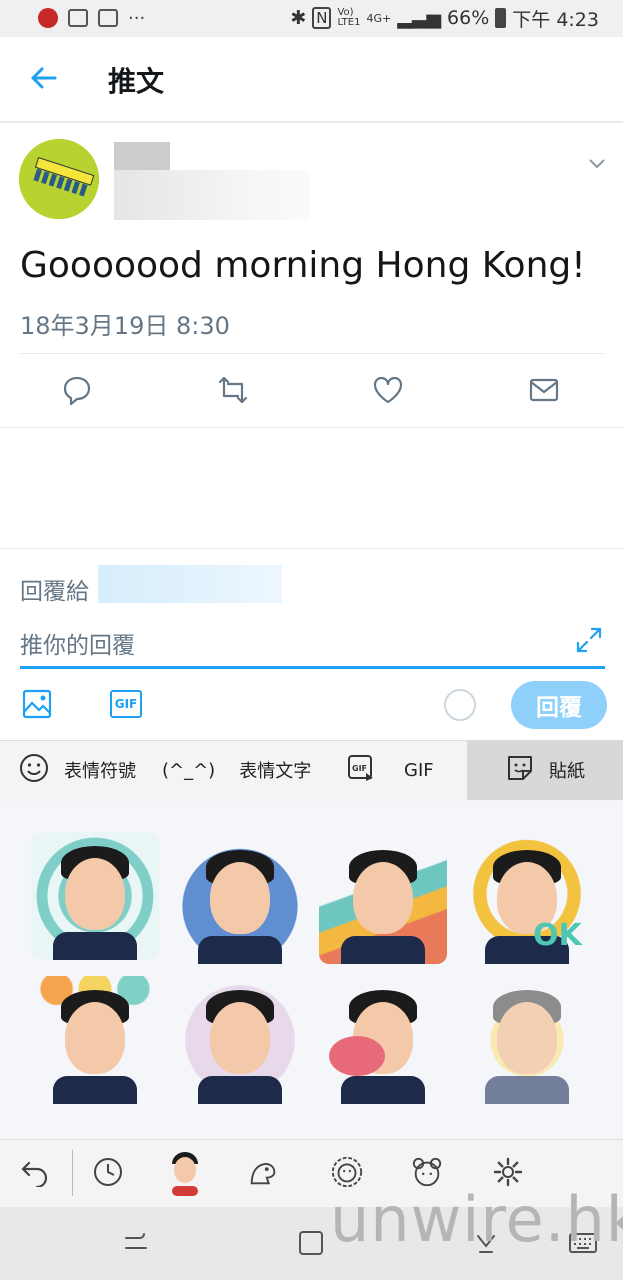 The image size is (623, 1280). What do you see at coordinates (59, 179) in the screenshot?
I see `avatar` at bounding box center [59, 179].